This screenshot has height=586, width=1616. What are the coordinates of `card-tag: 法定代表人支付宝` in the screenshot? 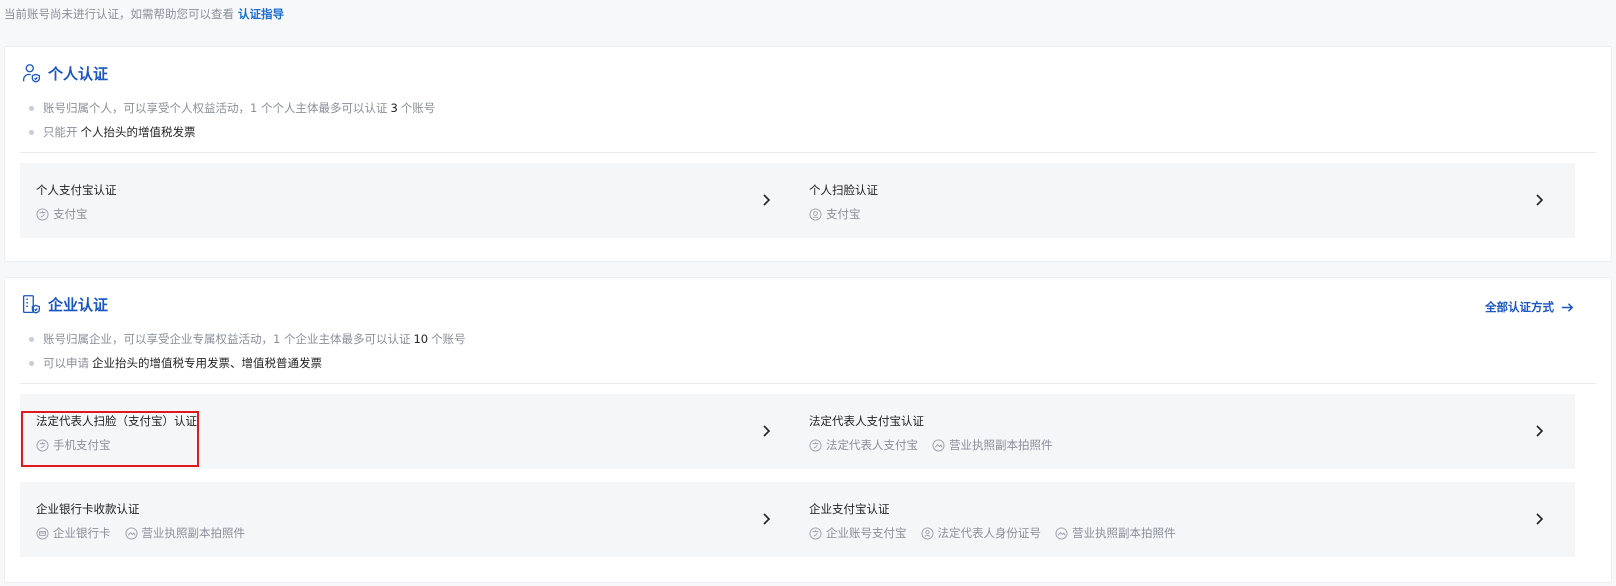 It's located at (863, 445).